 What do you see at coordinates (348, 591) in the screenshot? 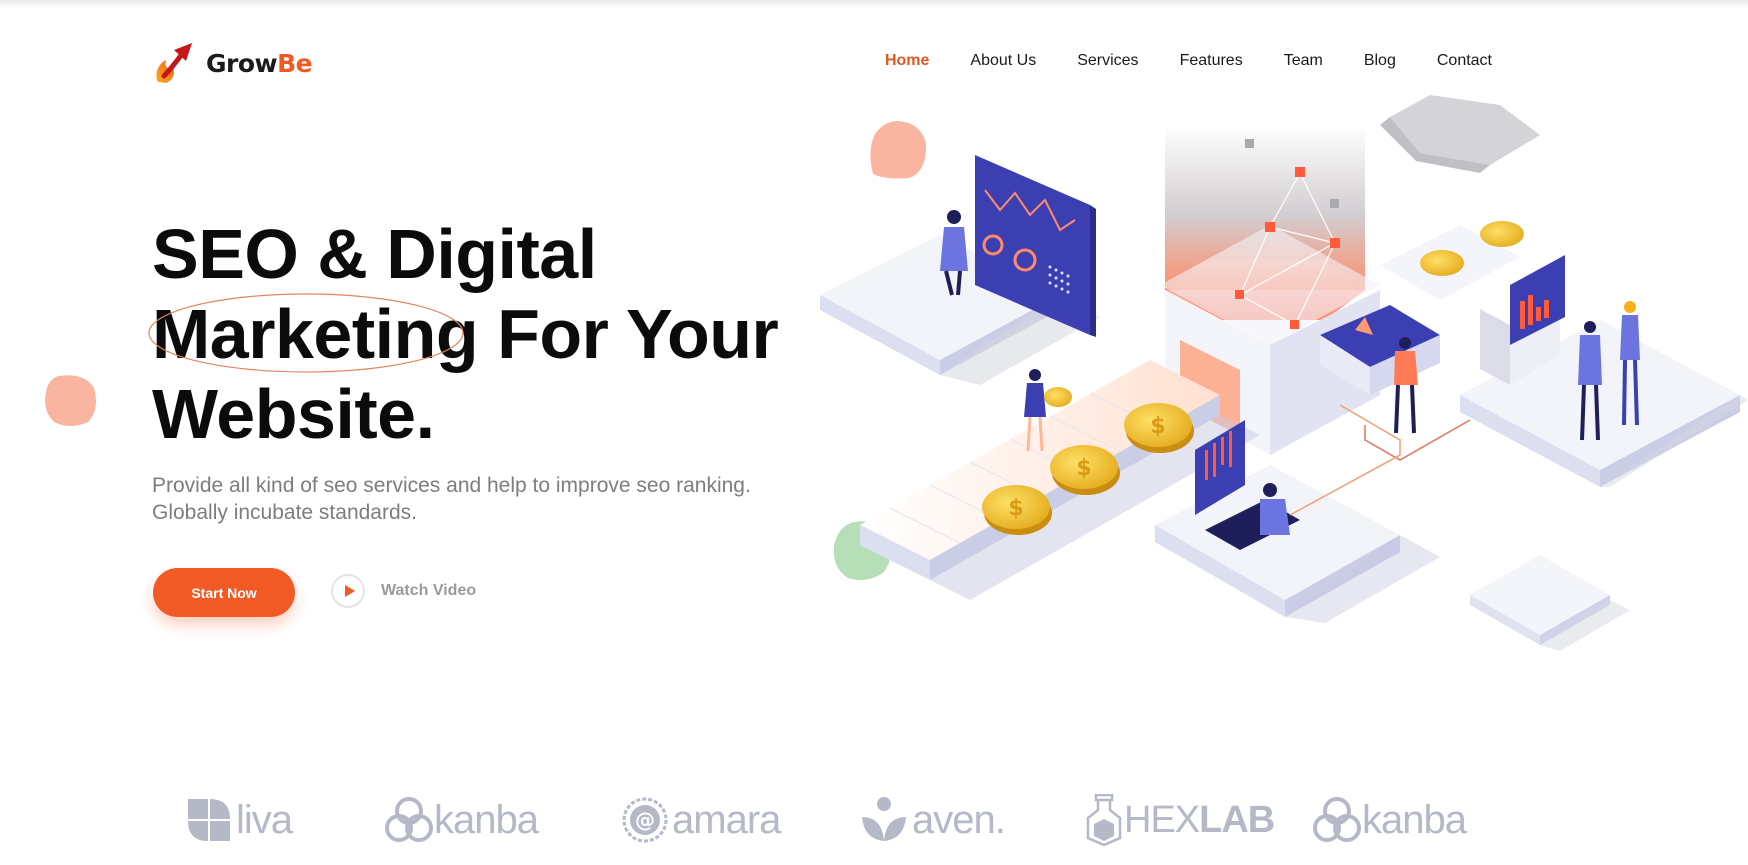
I see `play-icon` at bounding box center [348, 591].